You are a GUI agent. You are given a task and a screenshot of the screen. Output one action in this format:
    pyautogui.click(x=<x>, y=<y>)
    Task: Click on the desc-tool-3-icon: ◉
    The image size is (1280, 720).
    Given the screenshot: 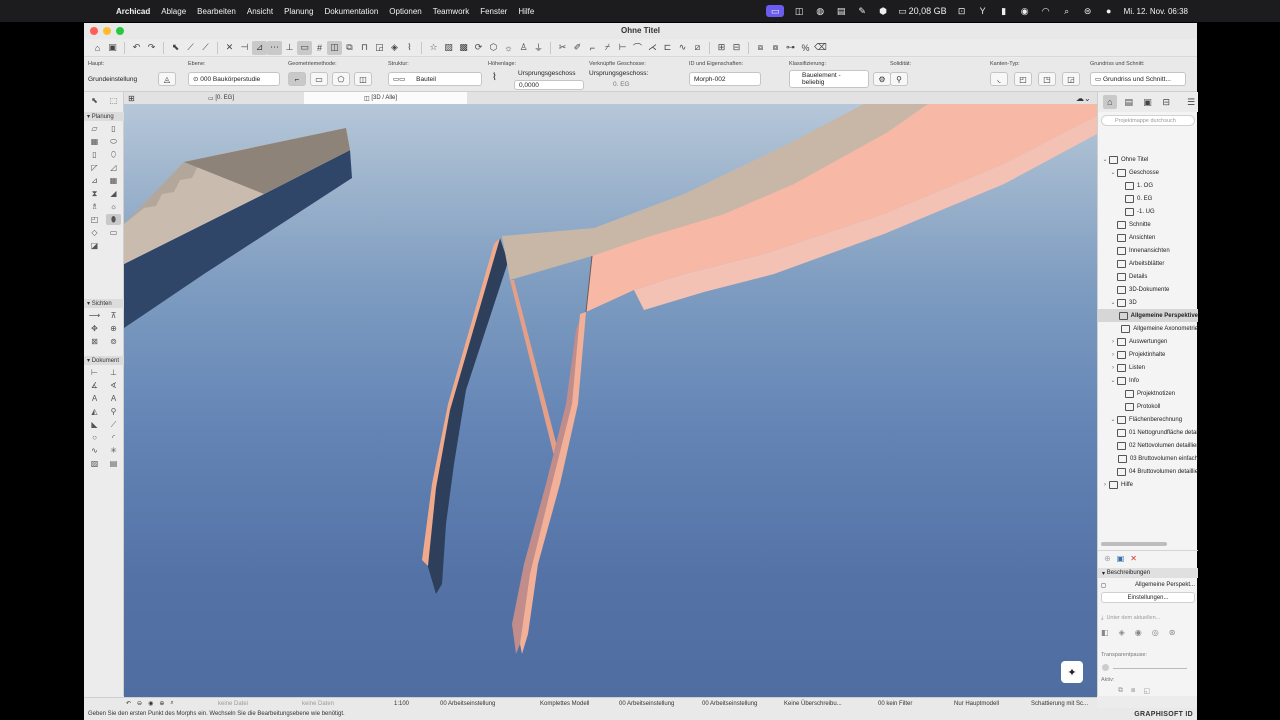 What is the action you would take?
    pyautogui.click(x=1138, y=634)
    